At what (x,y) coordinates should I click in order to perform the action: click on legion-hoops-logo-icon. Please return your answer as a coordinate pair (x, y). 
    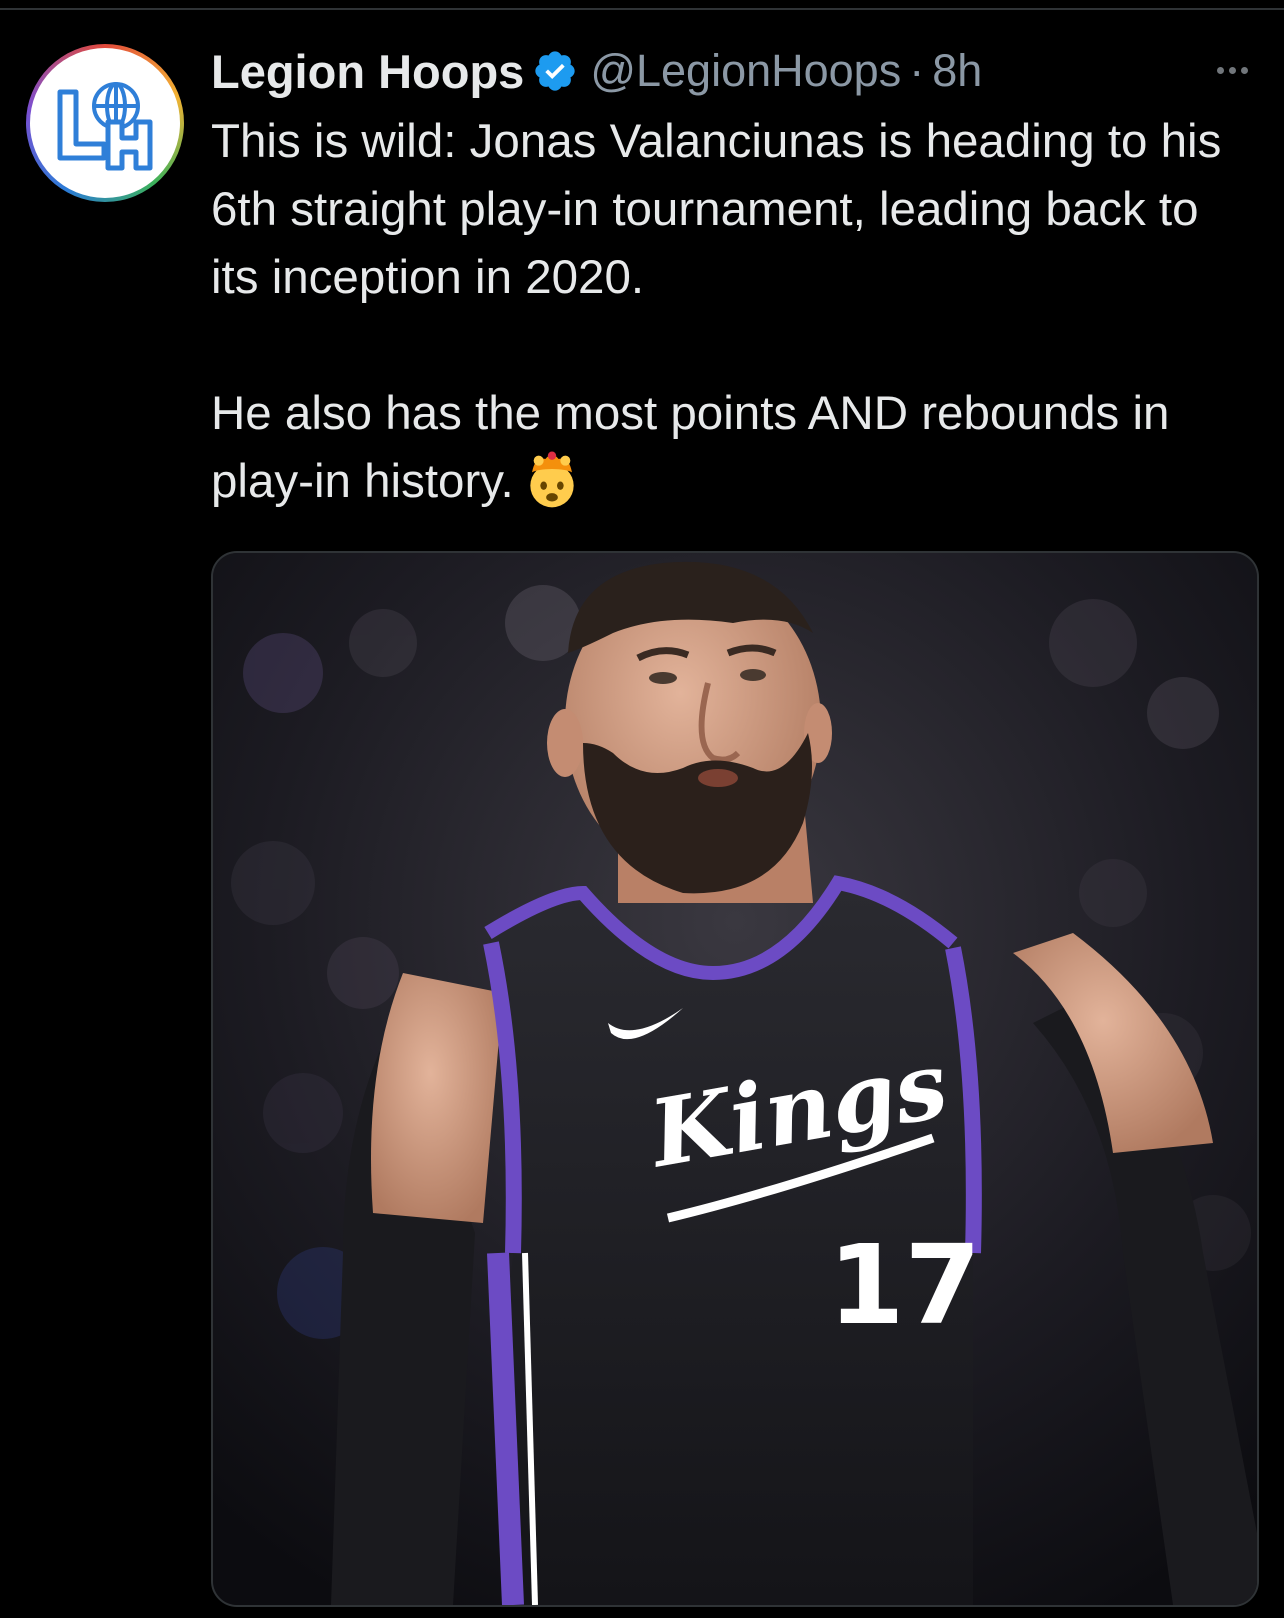
    Looking at the image, I should click on (105, 126).